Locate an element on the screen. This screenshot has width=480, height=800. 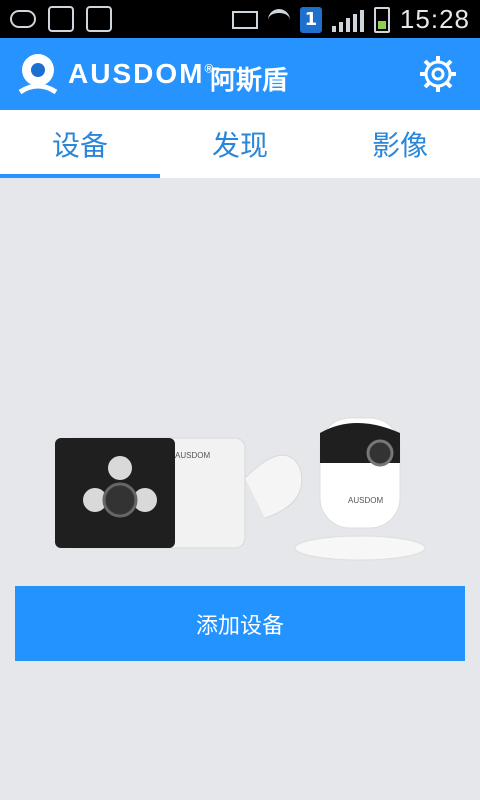
app-header: AUSDOM® 阿斯盾 is located at coordinates (240, 74).